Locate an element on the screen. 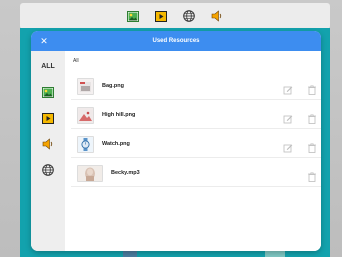 Image resolution: width=342 pixels, height=257 pixels. close-button: ✕ is located at coordinates (44, 41).